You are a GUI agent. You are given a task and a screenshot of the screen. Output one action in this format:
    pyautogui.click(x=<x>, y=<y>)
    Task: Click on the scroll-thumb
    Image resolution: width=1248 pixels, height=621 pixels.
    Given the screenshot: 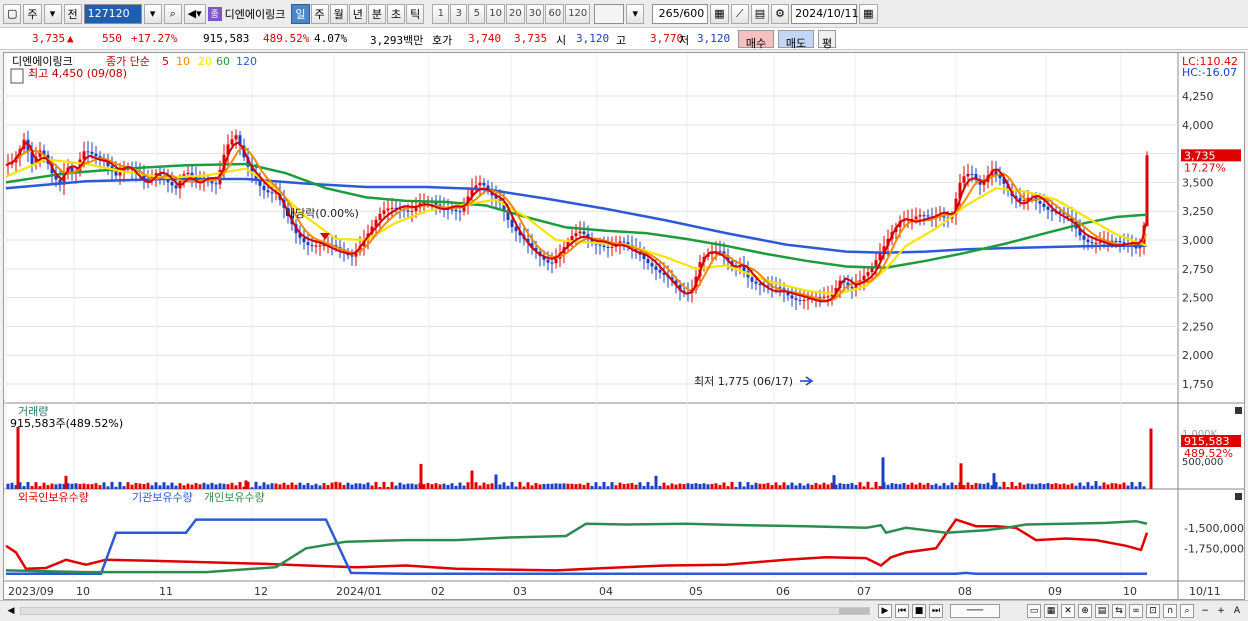 What is the action you would take?
    pyautogui.click(x=854, y=611)
    